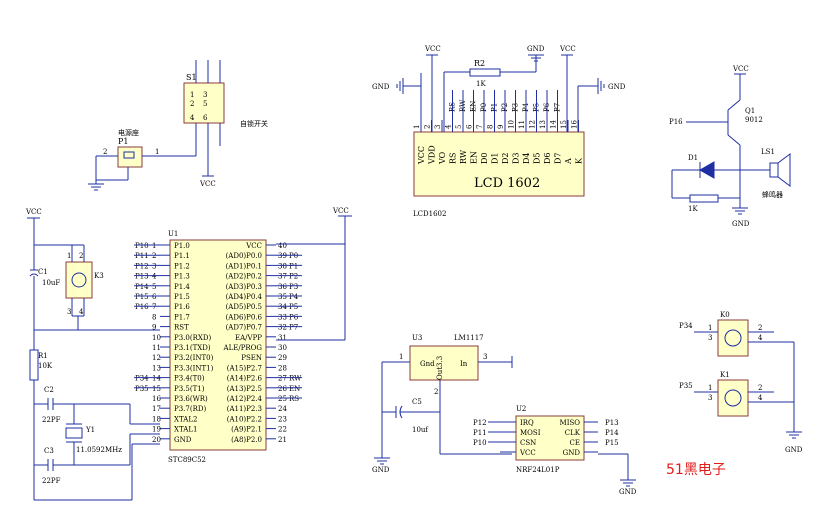  What do you see at coordinates (244, 419) in the screenshot?
I see `u1-right-pin-name: (A10)P2.2` at bounding box center [244, 419].